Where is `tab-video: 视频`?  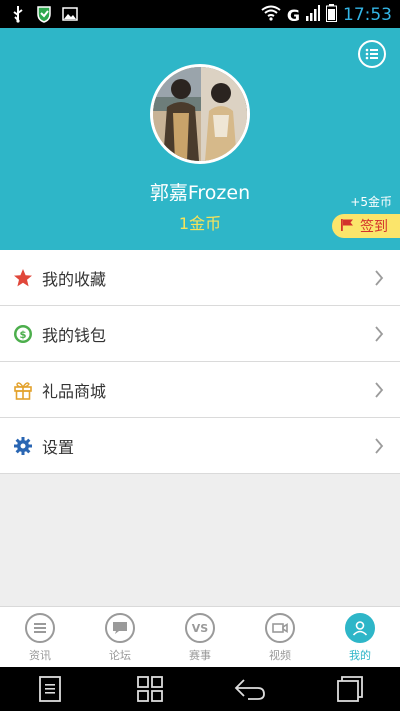 tab-video: 视频 is located at coordinates (280, 637).